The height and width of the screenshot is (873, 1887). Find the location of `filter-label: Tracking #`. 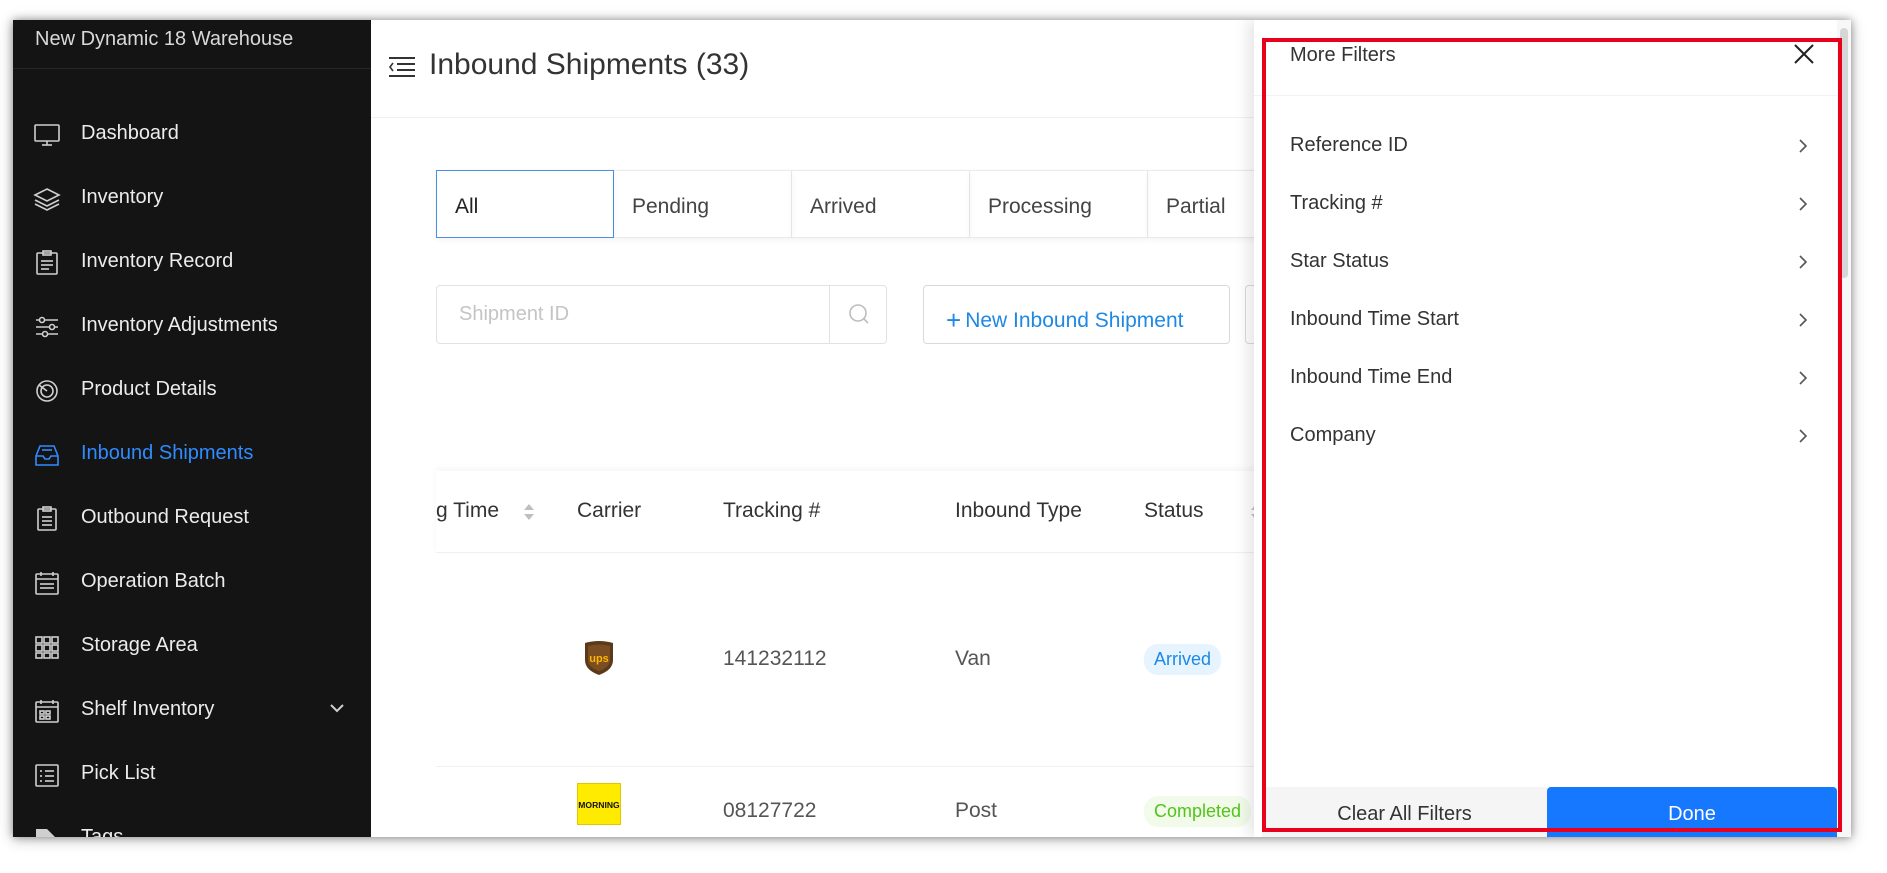

filter-label: Tracking # is located at coordinates (1336, 203).